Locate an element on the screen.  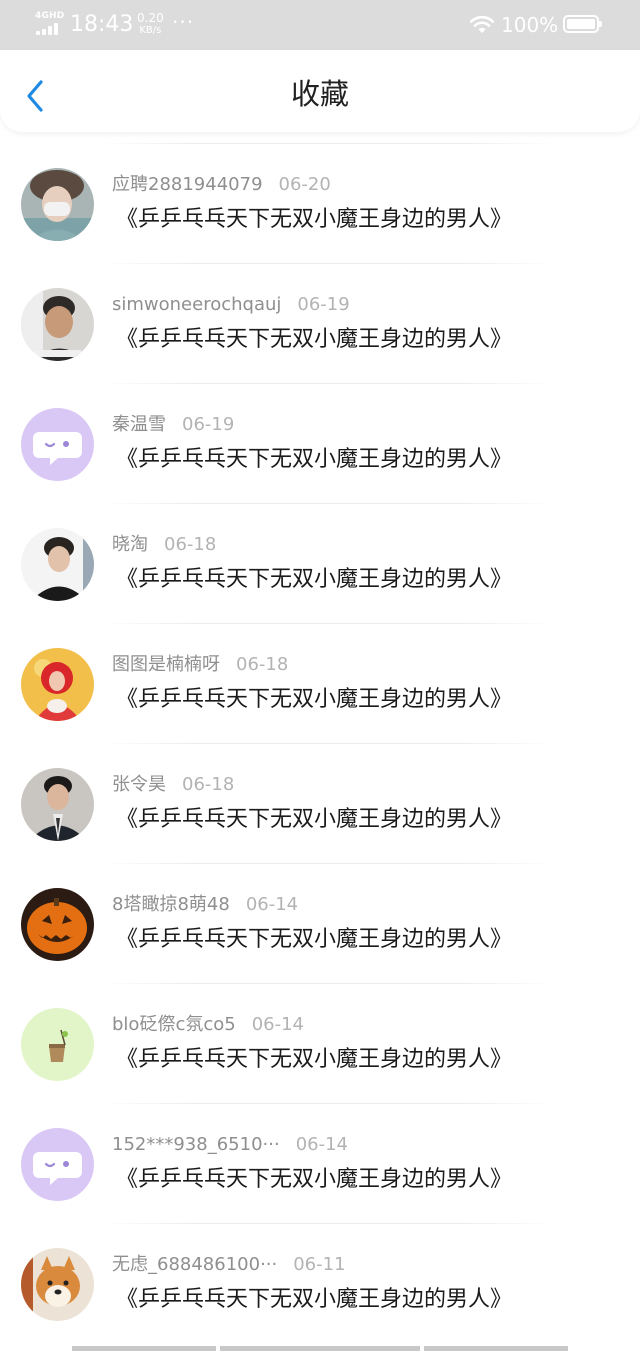
list-item: 无虑_688486100··· 06-11 《乒乒乓乓天下无双小魔王身边的男人》 is located at coordinates (320, 1283).